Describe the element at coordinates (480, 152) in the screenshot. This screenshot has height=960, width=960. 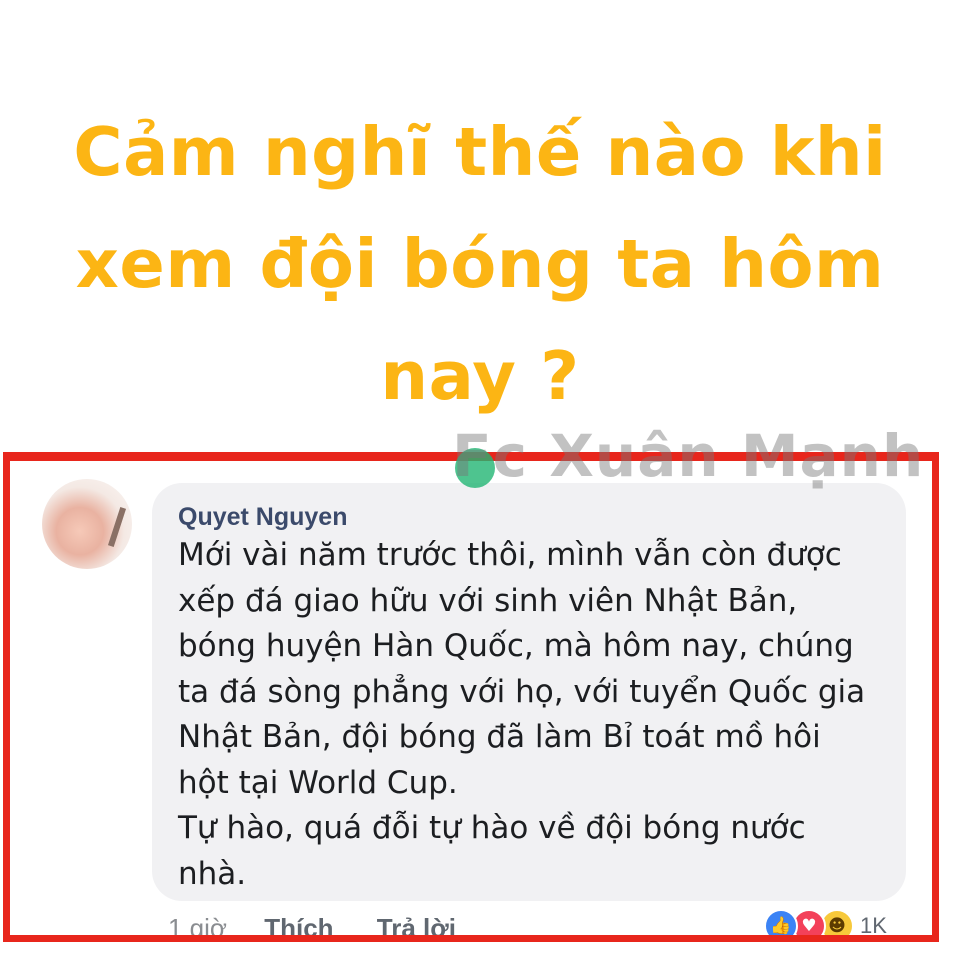
I see `headline-line-1: Cảm nghĩ thế nào khi` at that location.